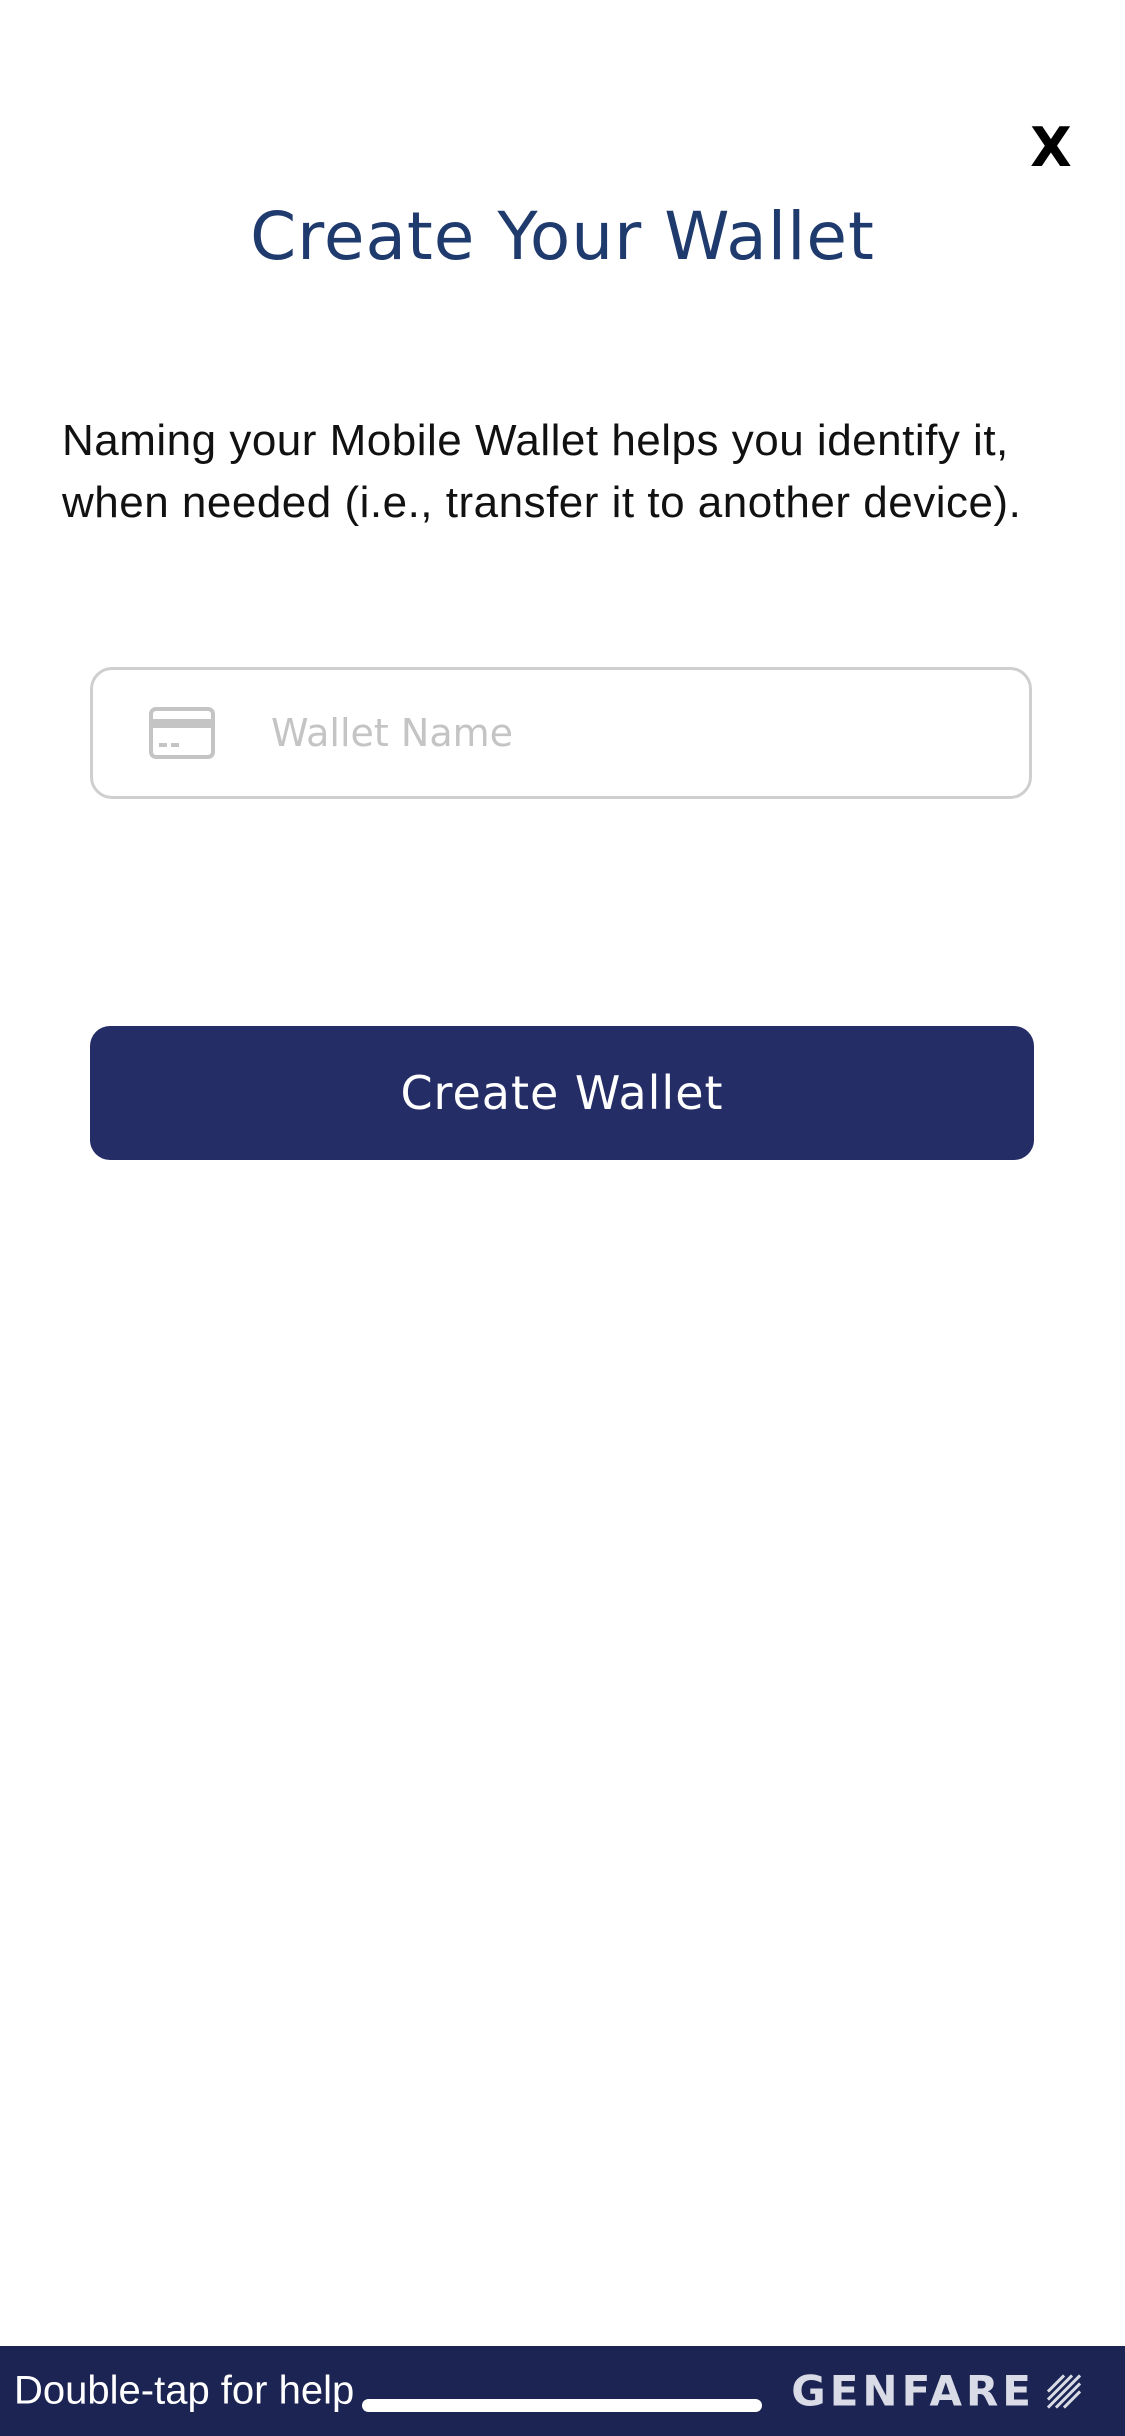 The height and width of the screenshot is (2436, 1125). I want to click on wallet-name-input, so click(650, 733).